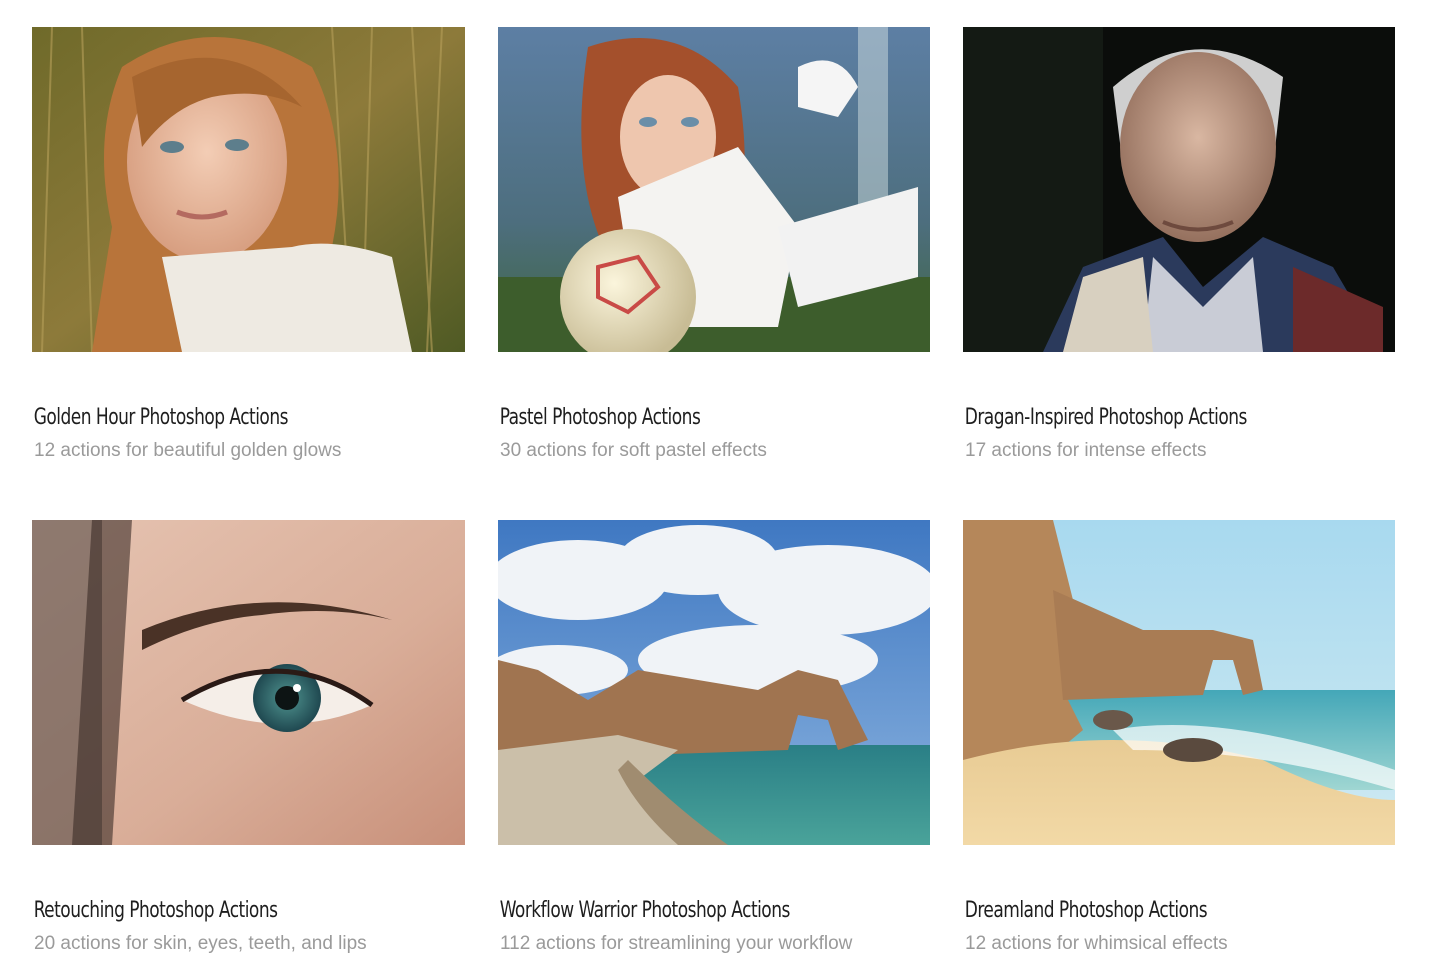 The height and width of the screenshot is (974, 1435). I want to click on product-title: Pastel Photoshop Actions, so click(684, 418).